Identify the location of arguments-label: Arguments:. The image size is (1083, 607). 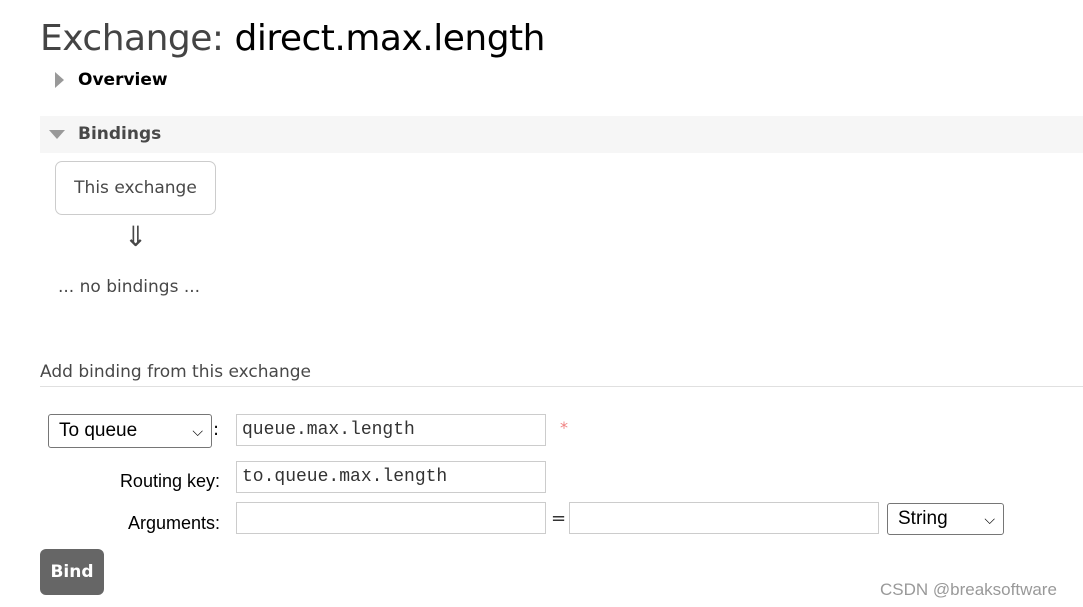
(173, 523).